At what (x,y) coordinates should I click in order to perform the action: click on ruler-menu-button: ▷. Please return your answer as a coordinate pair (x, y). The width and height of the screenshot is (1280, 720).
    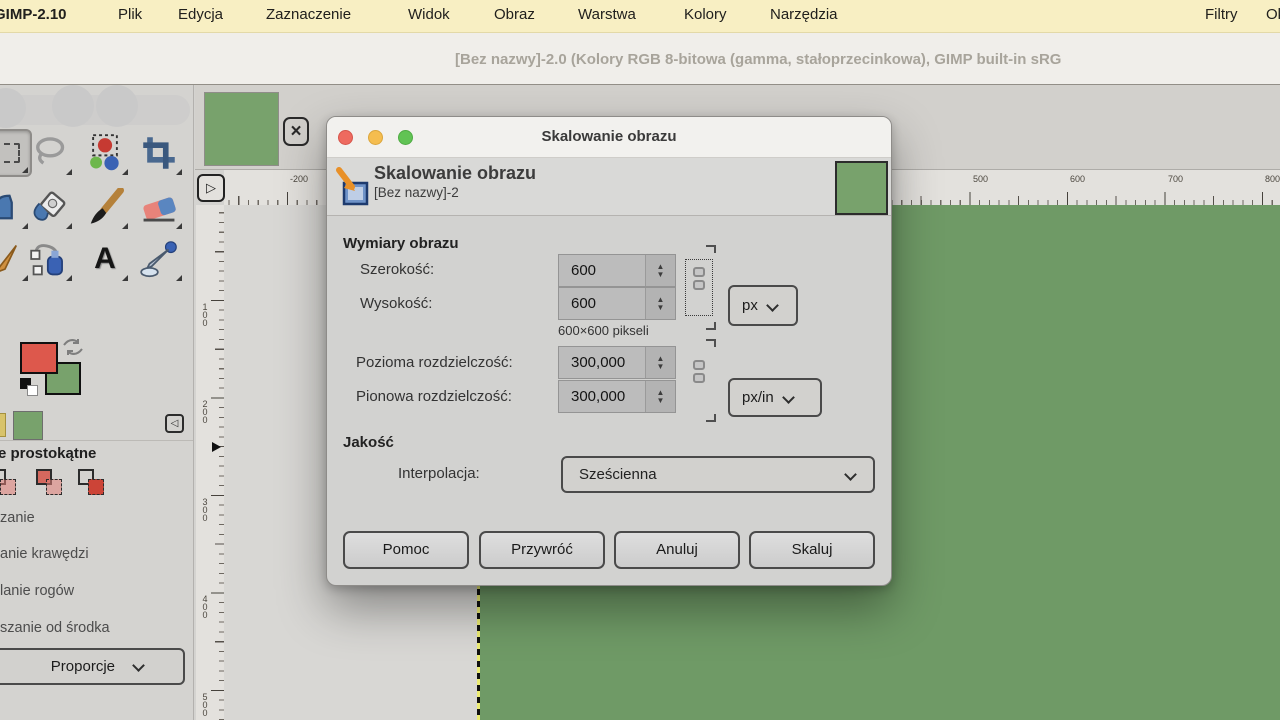
    Looking at the image, I should click on (211, 188).